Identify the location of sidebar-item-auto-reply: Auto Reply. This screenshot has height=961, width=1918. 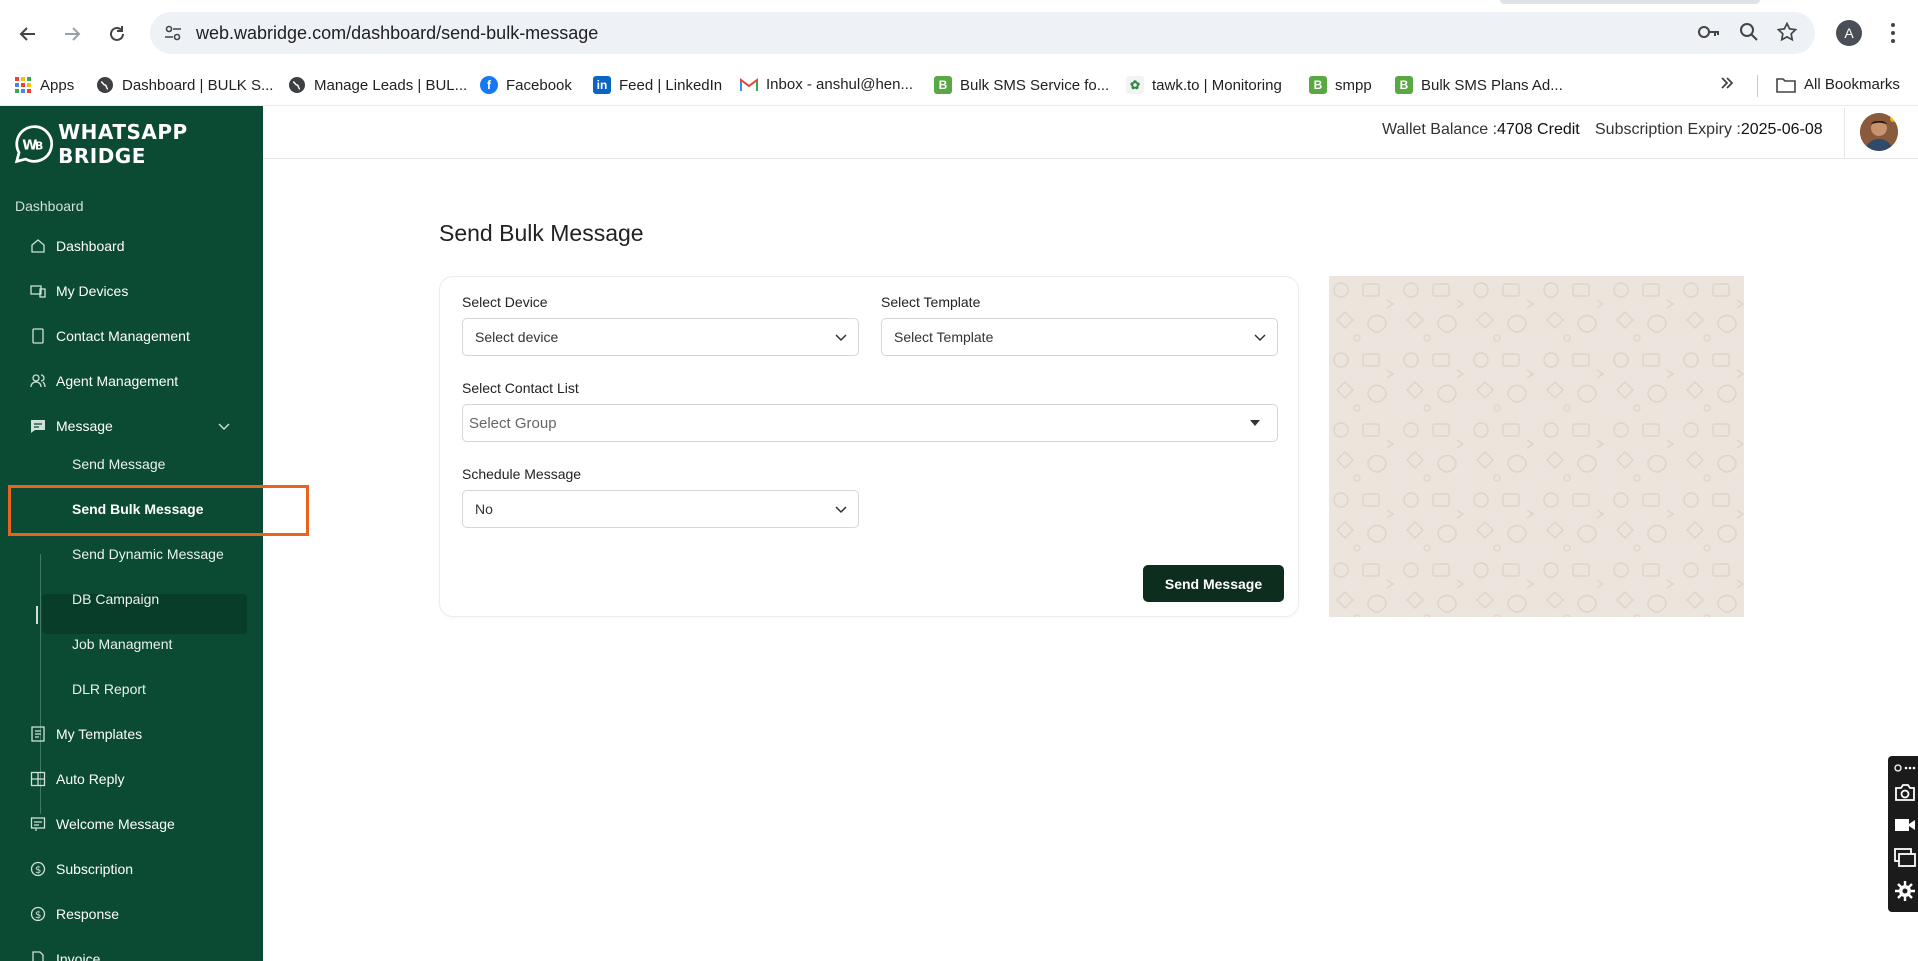
(77, 779).